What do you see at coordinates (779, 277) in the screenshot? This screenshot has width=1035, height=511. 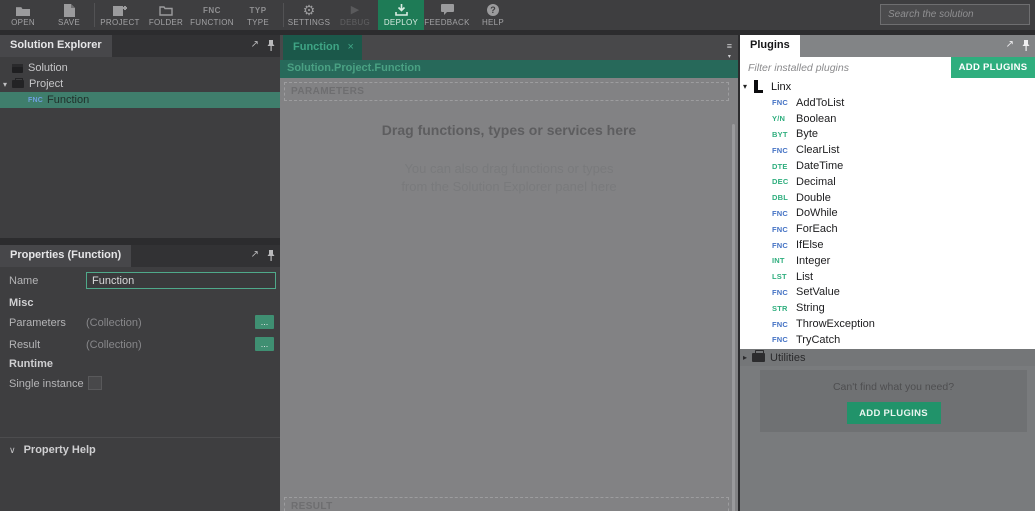 I see `type-badge-icon: LST` at bounding box center [779, 277].